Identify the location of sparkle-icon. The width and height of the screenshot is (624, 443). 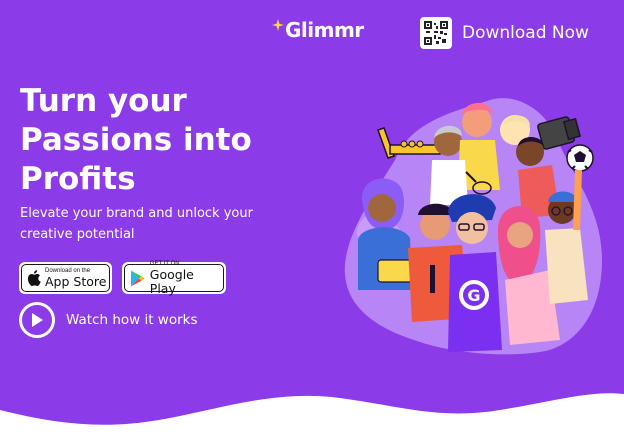
(278, 25).